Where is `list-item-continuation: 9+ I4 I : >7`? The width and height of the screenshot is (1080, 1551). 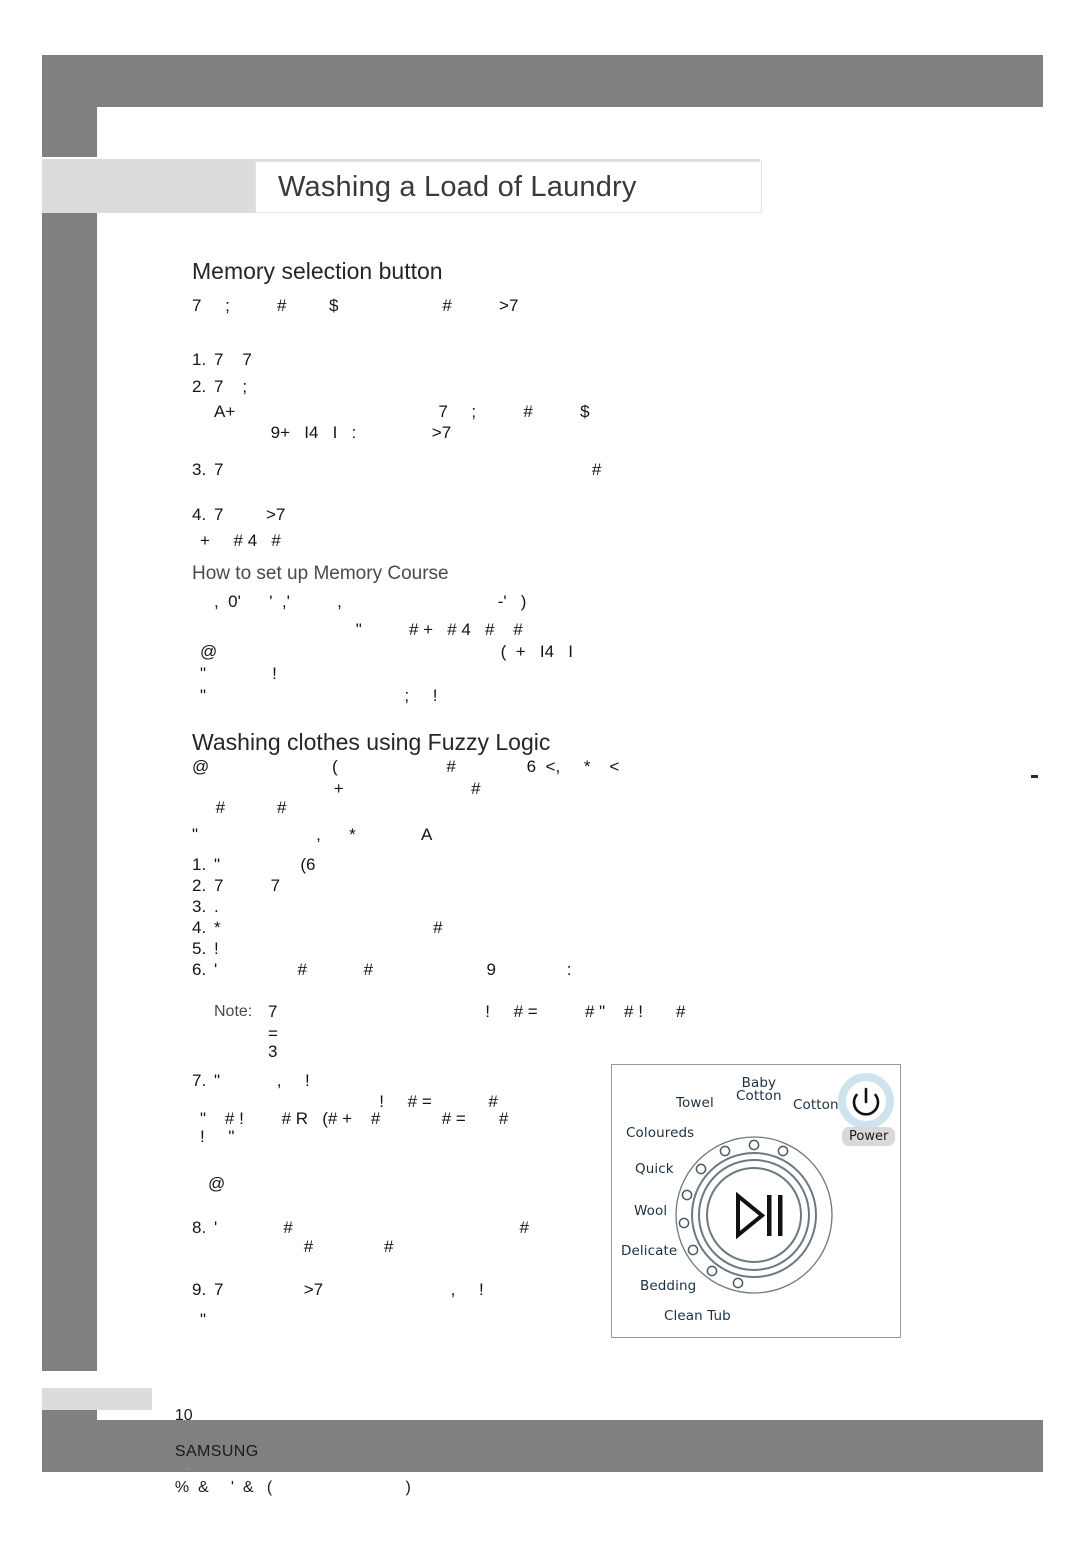
list-item-continuation: 9+ I4 I : >7 is located at coordinates (333, 432).